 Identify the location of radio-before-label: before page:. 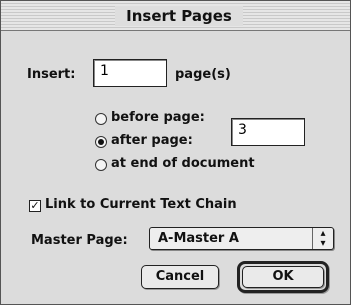
(158, 117).